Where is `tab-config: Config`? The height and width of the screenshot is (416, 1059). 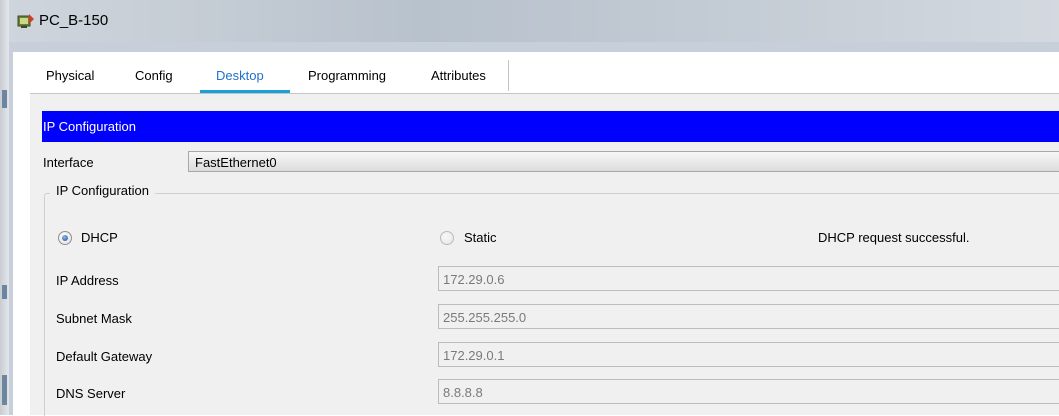 tab-config: Config is located at coordinates (154, 75).